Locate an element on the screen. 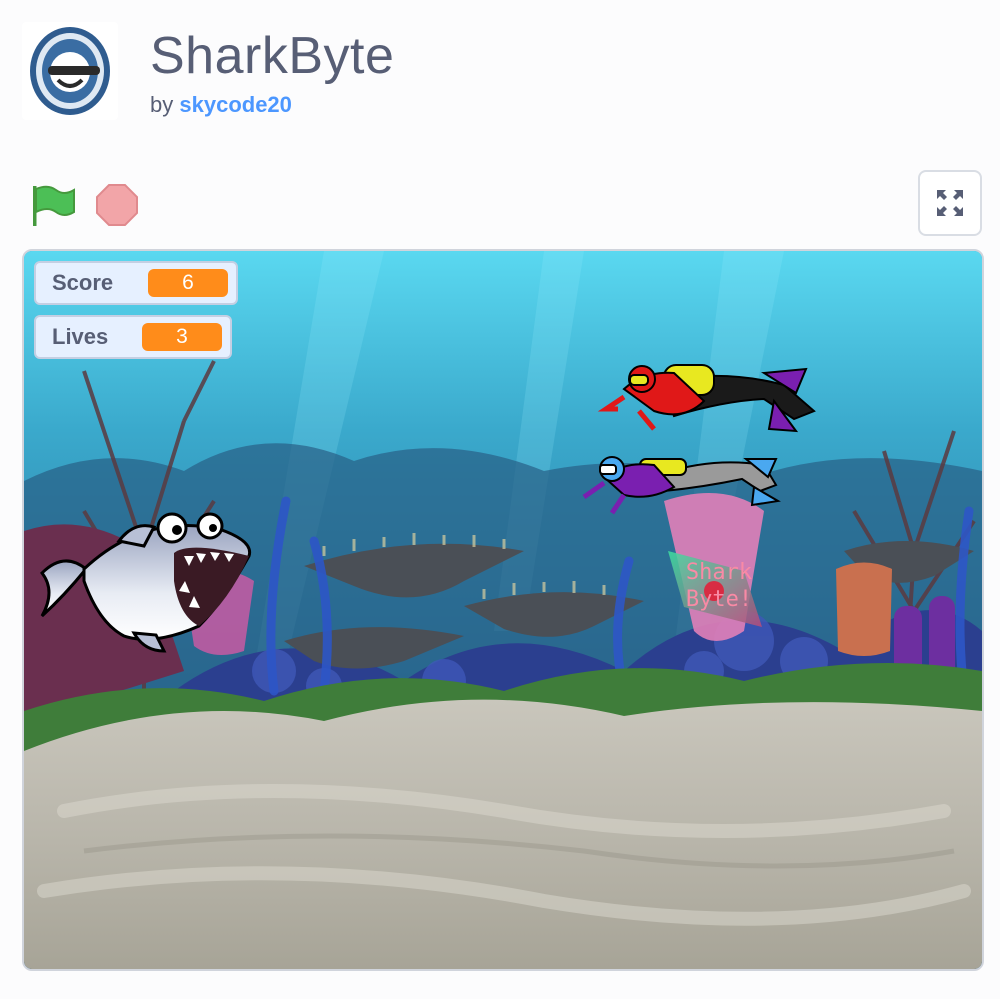 This screenshot has width=1000, height=999. score-value: 6 is located at coordinates (188, 283).